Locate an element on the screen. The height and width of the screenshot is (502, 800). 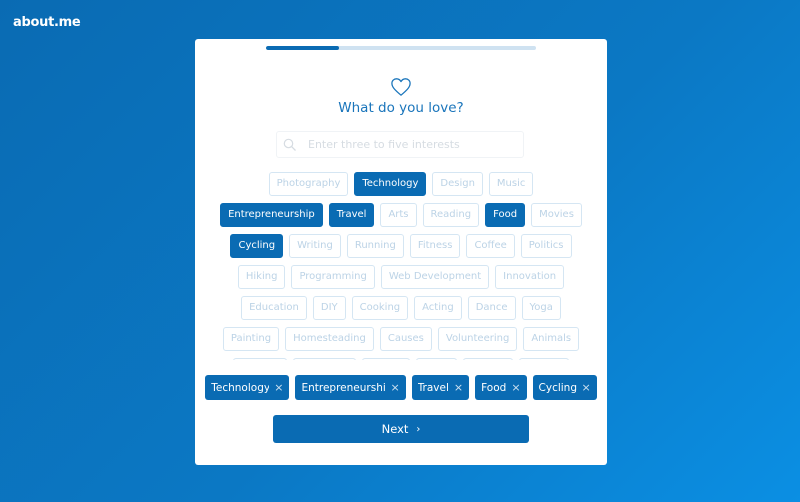
interest-tag: Music is located at coordinates (511, 184).